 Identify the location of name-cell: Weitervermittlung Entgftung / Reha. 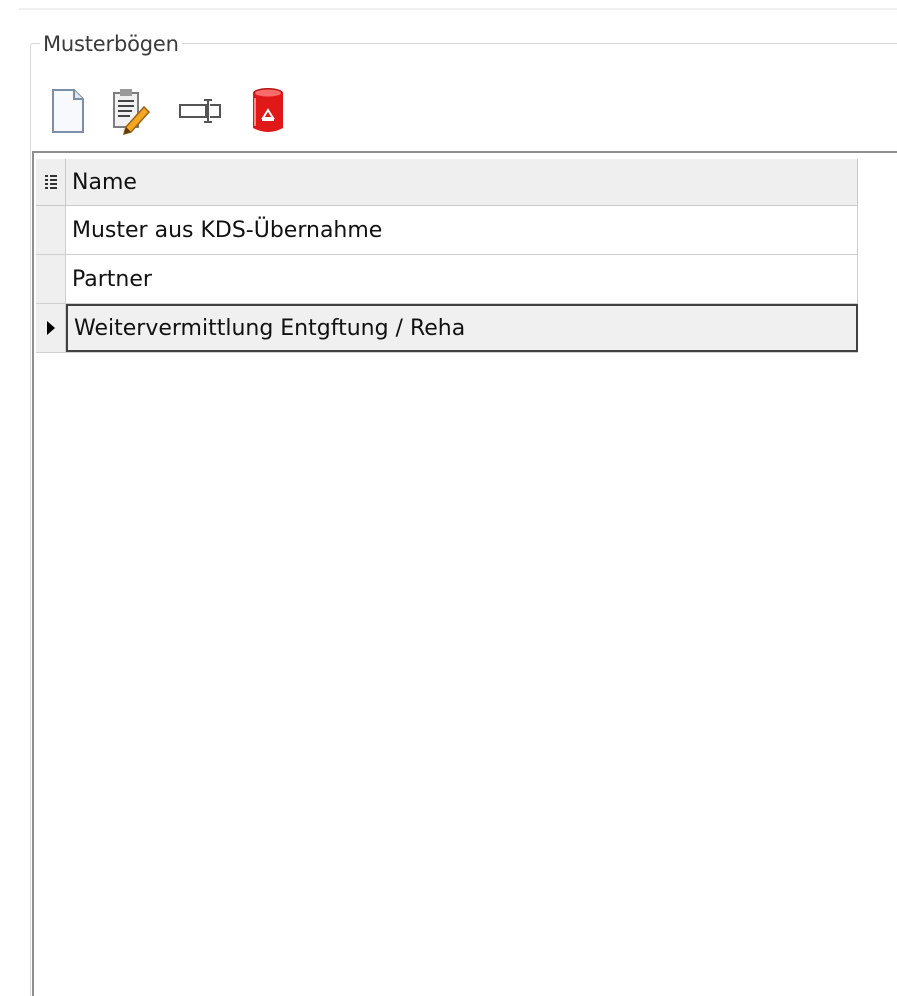
(462, 328).